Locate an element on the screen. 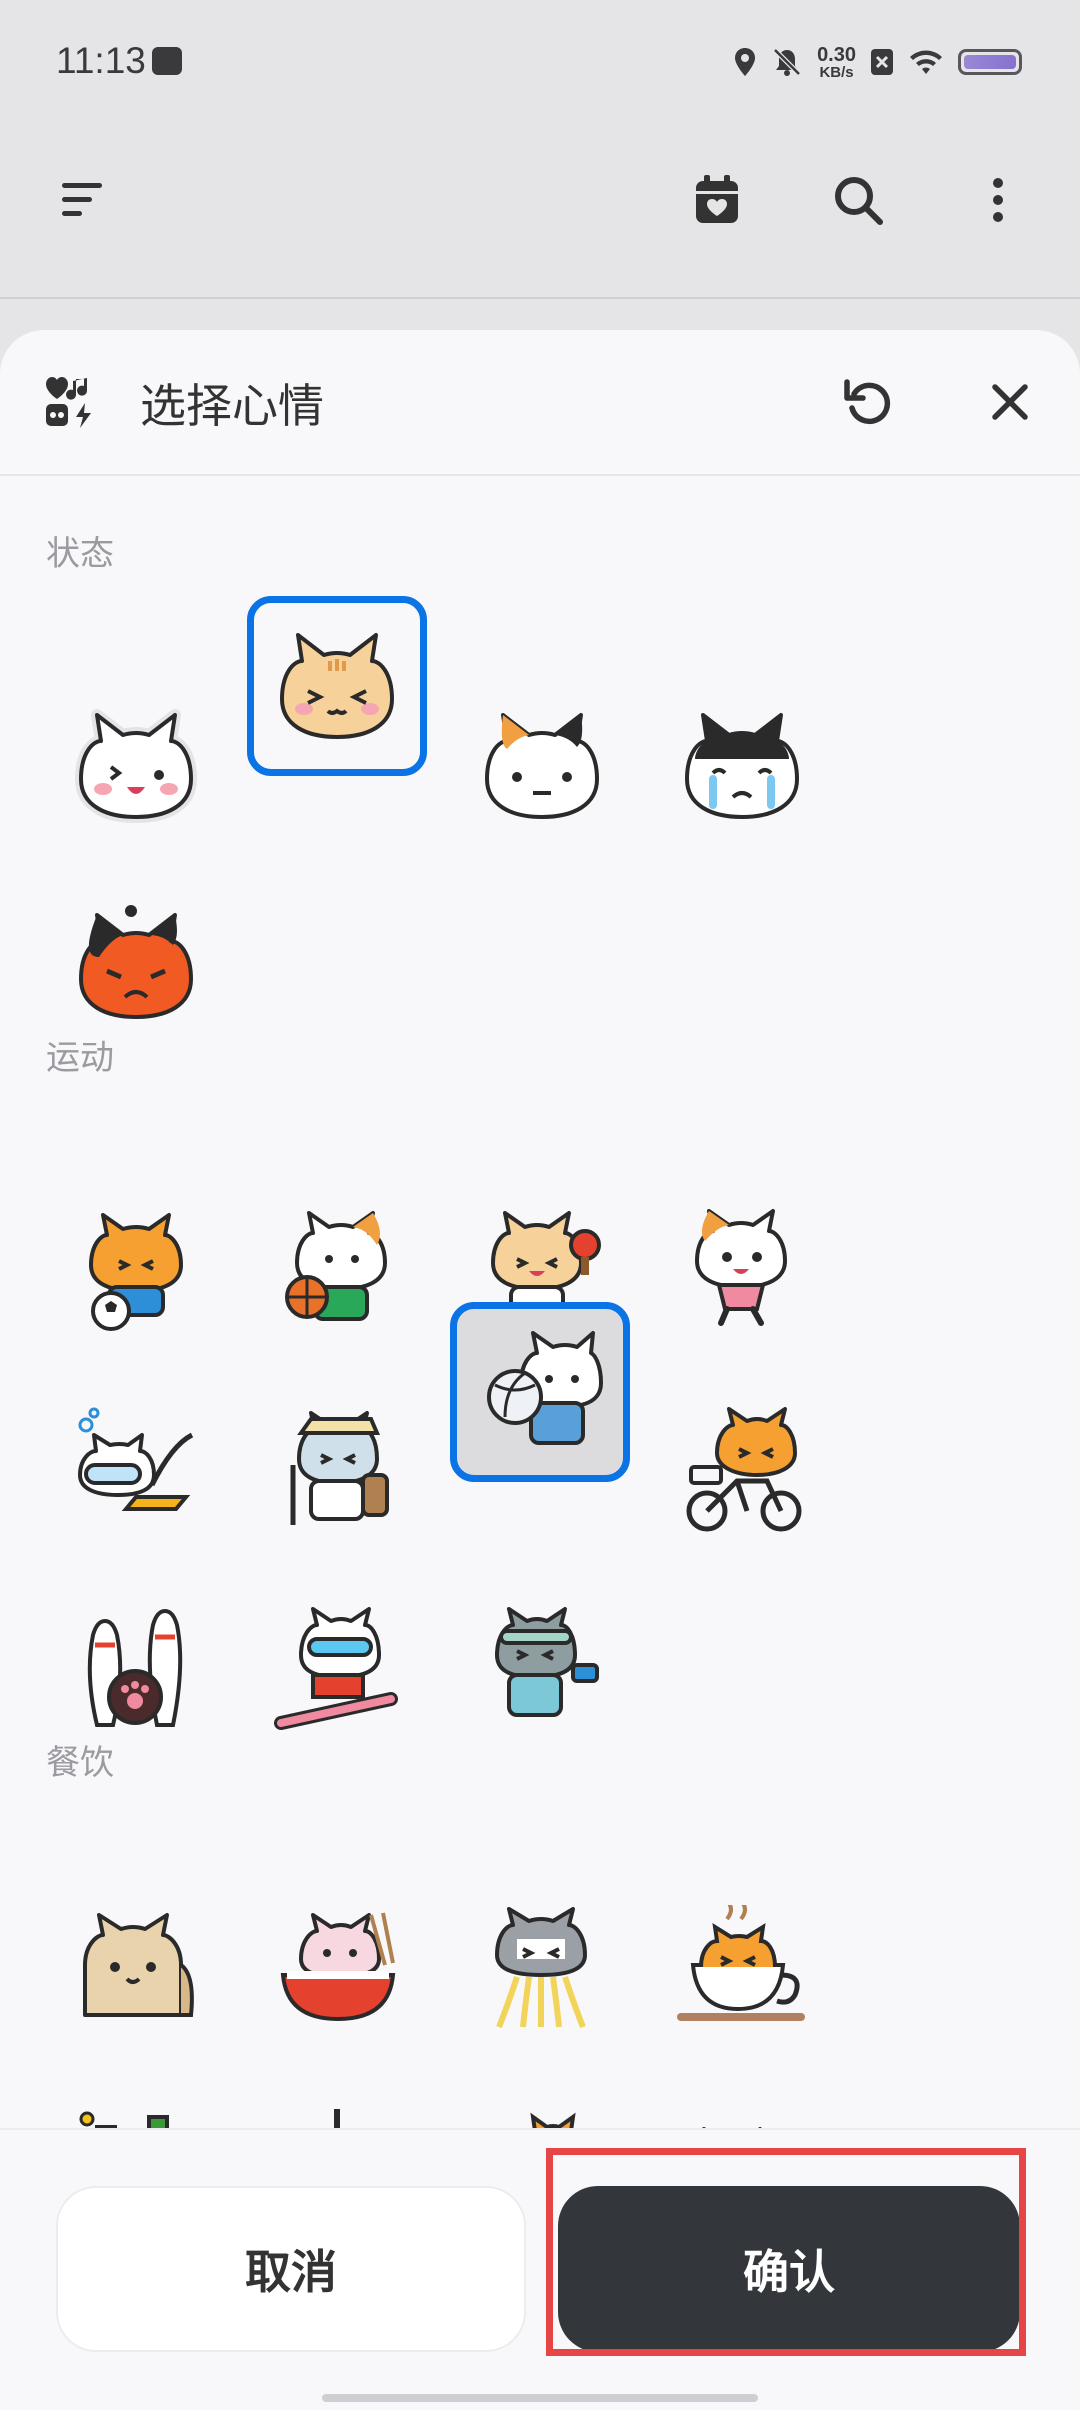 This screenshot has width=1080, height=2410. reset-button is located at coordinates (868, 402).